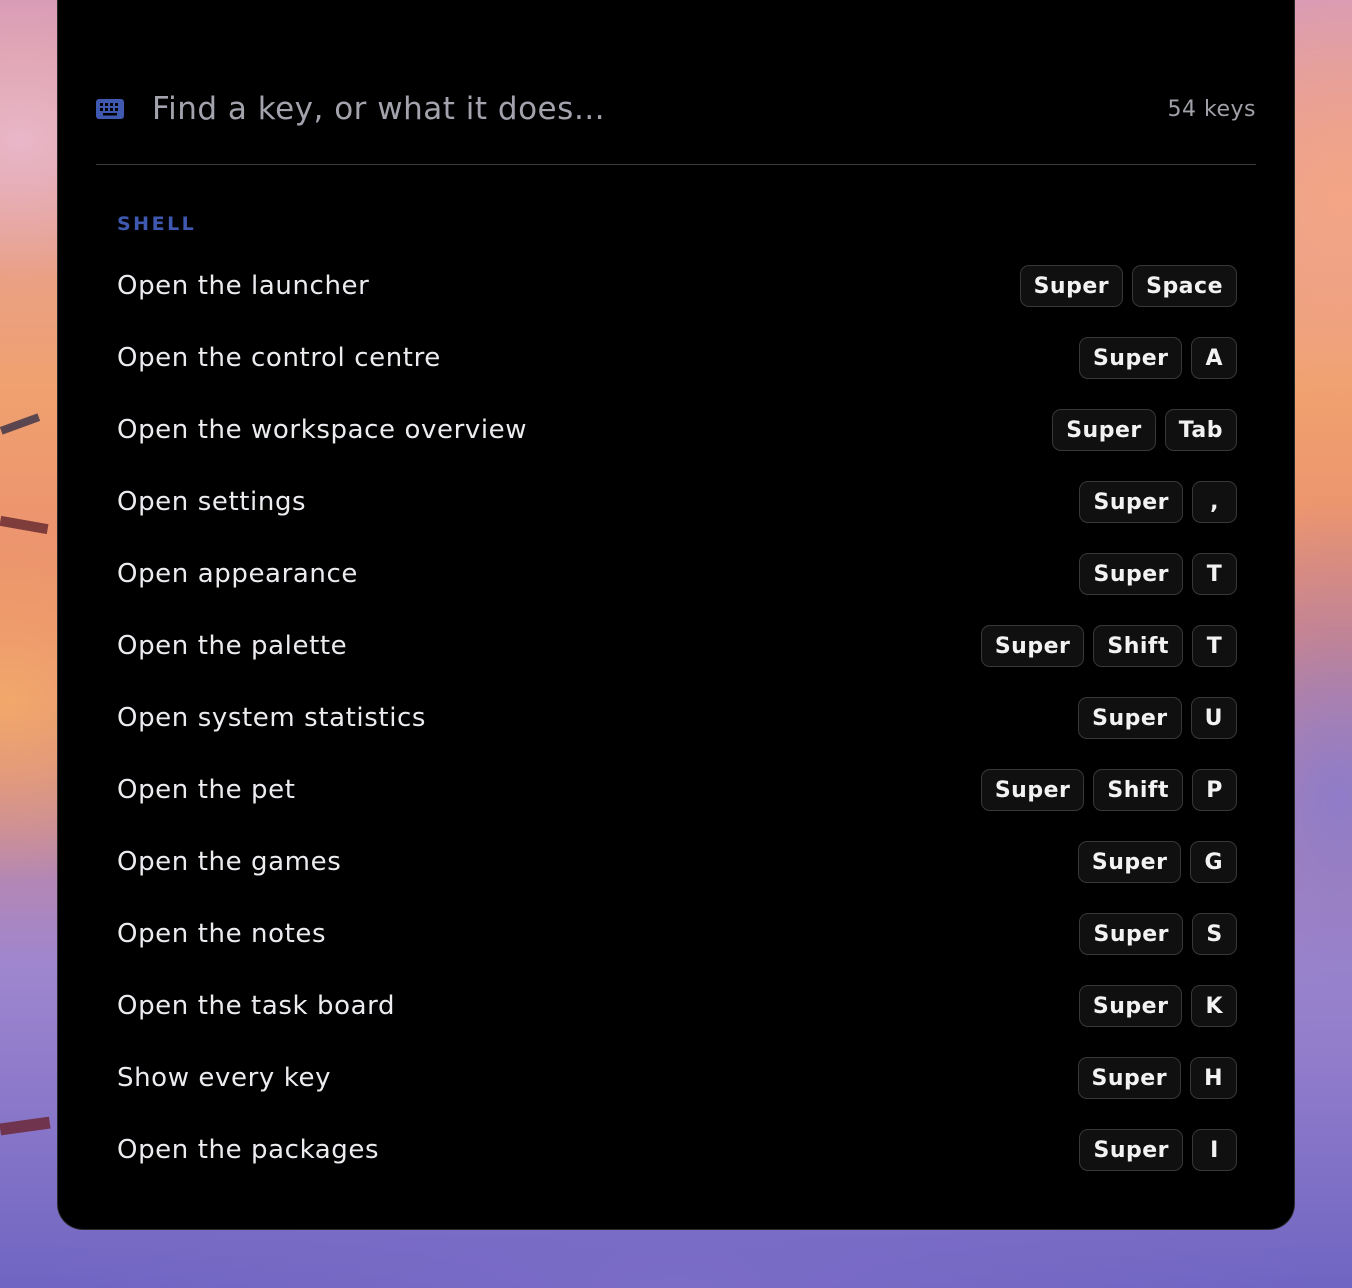 This screenshot has width=1352, height=1288. I want to click on shortcut-label: Open the pet, so click(206, 790).